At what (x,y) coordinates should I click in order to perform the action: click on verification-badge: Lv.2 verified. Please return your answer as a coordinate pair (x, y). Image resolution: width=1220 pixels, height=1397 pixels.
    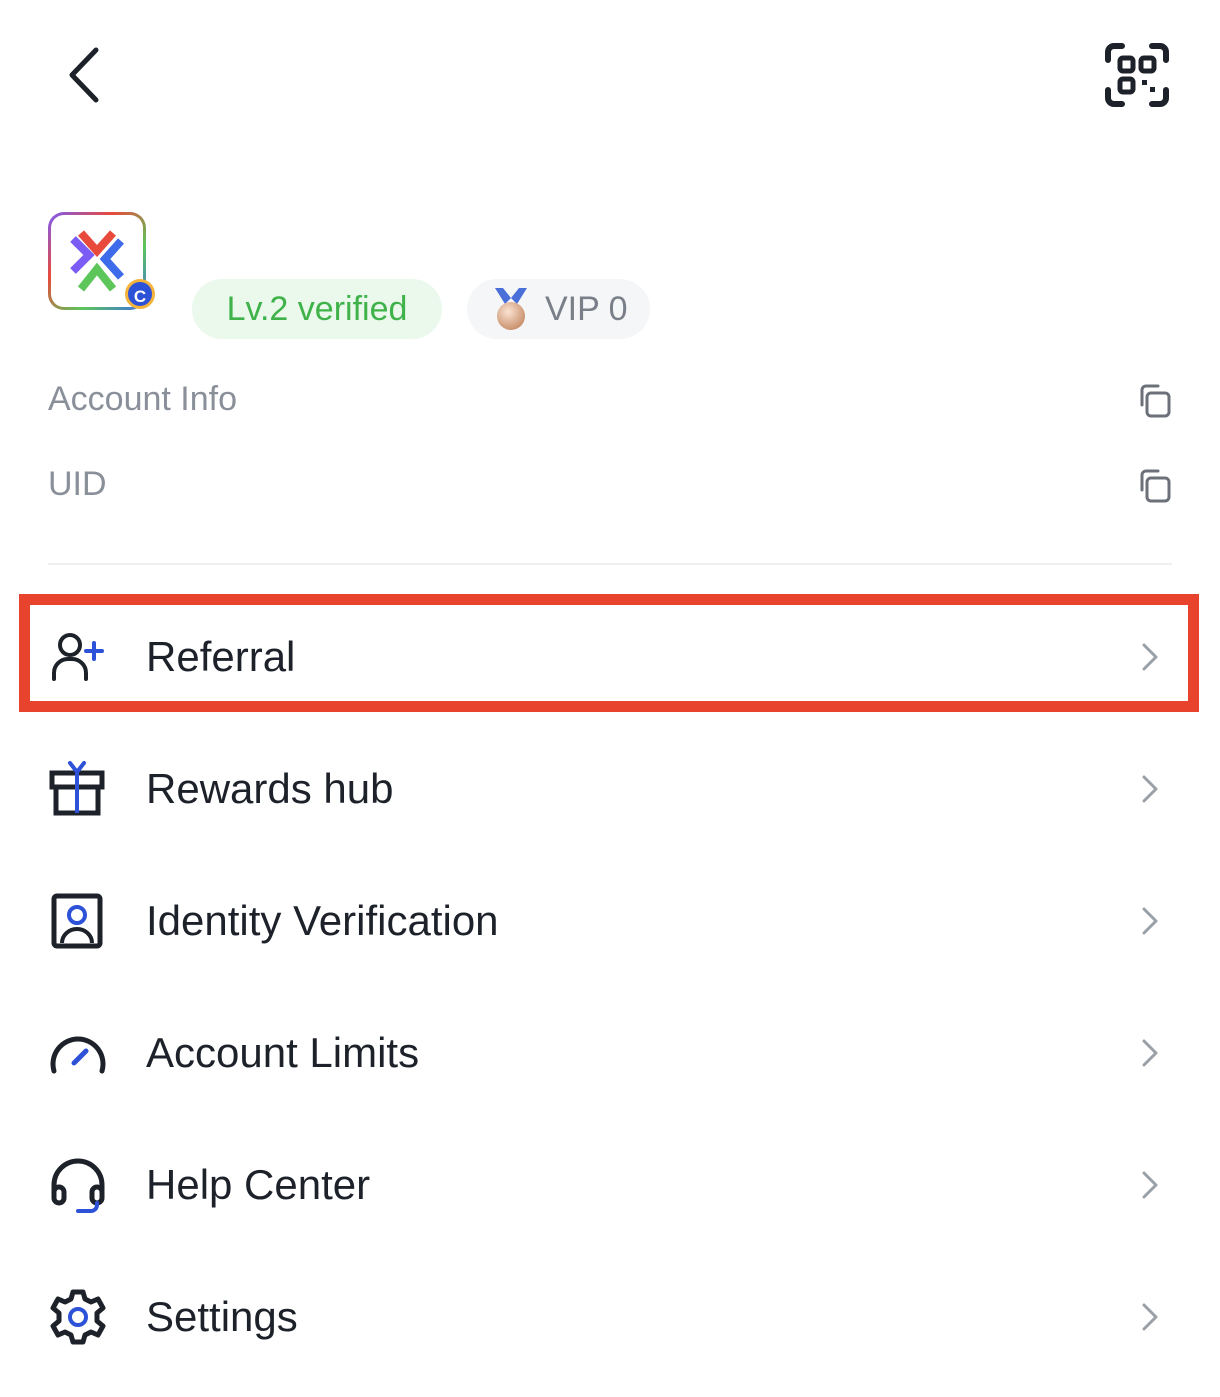
    Looking at the image, I should click on (317, 309).